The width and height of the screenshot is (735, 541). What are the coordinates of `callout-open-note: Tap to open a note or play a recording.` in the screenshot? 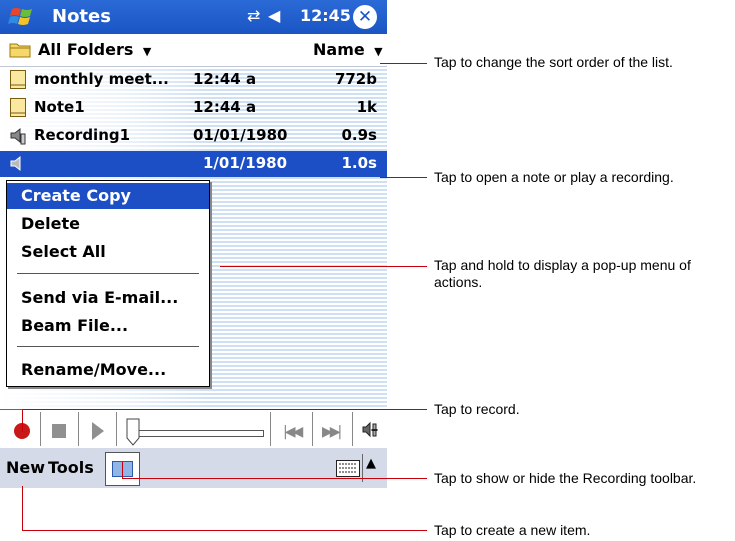 It's located at (554, 177).